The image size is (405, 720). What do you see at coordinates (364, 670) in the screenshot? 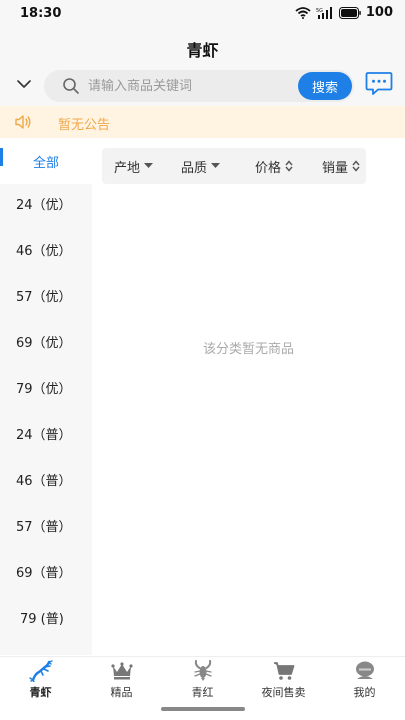
I see `user-icon` at bounding box center [364, 670].